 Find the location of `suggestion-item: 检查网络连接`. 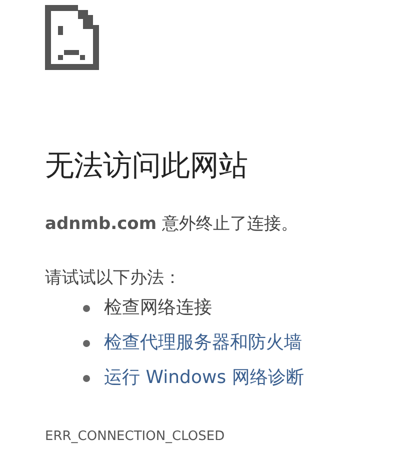

suggestion-item: 检查网络连接 is located at coordinates (158, 308).